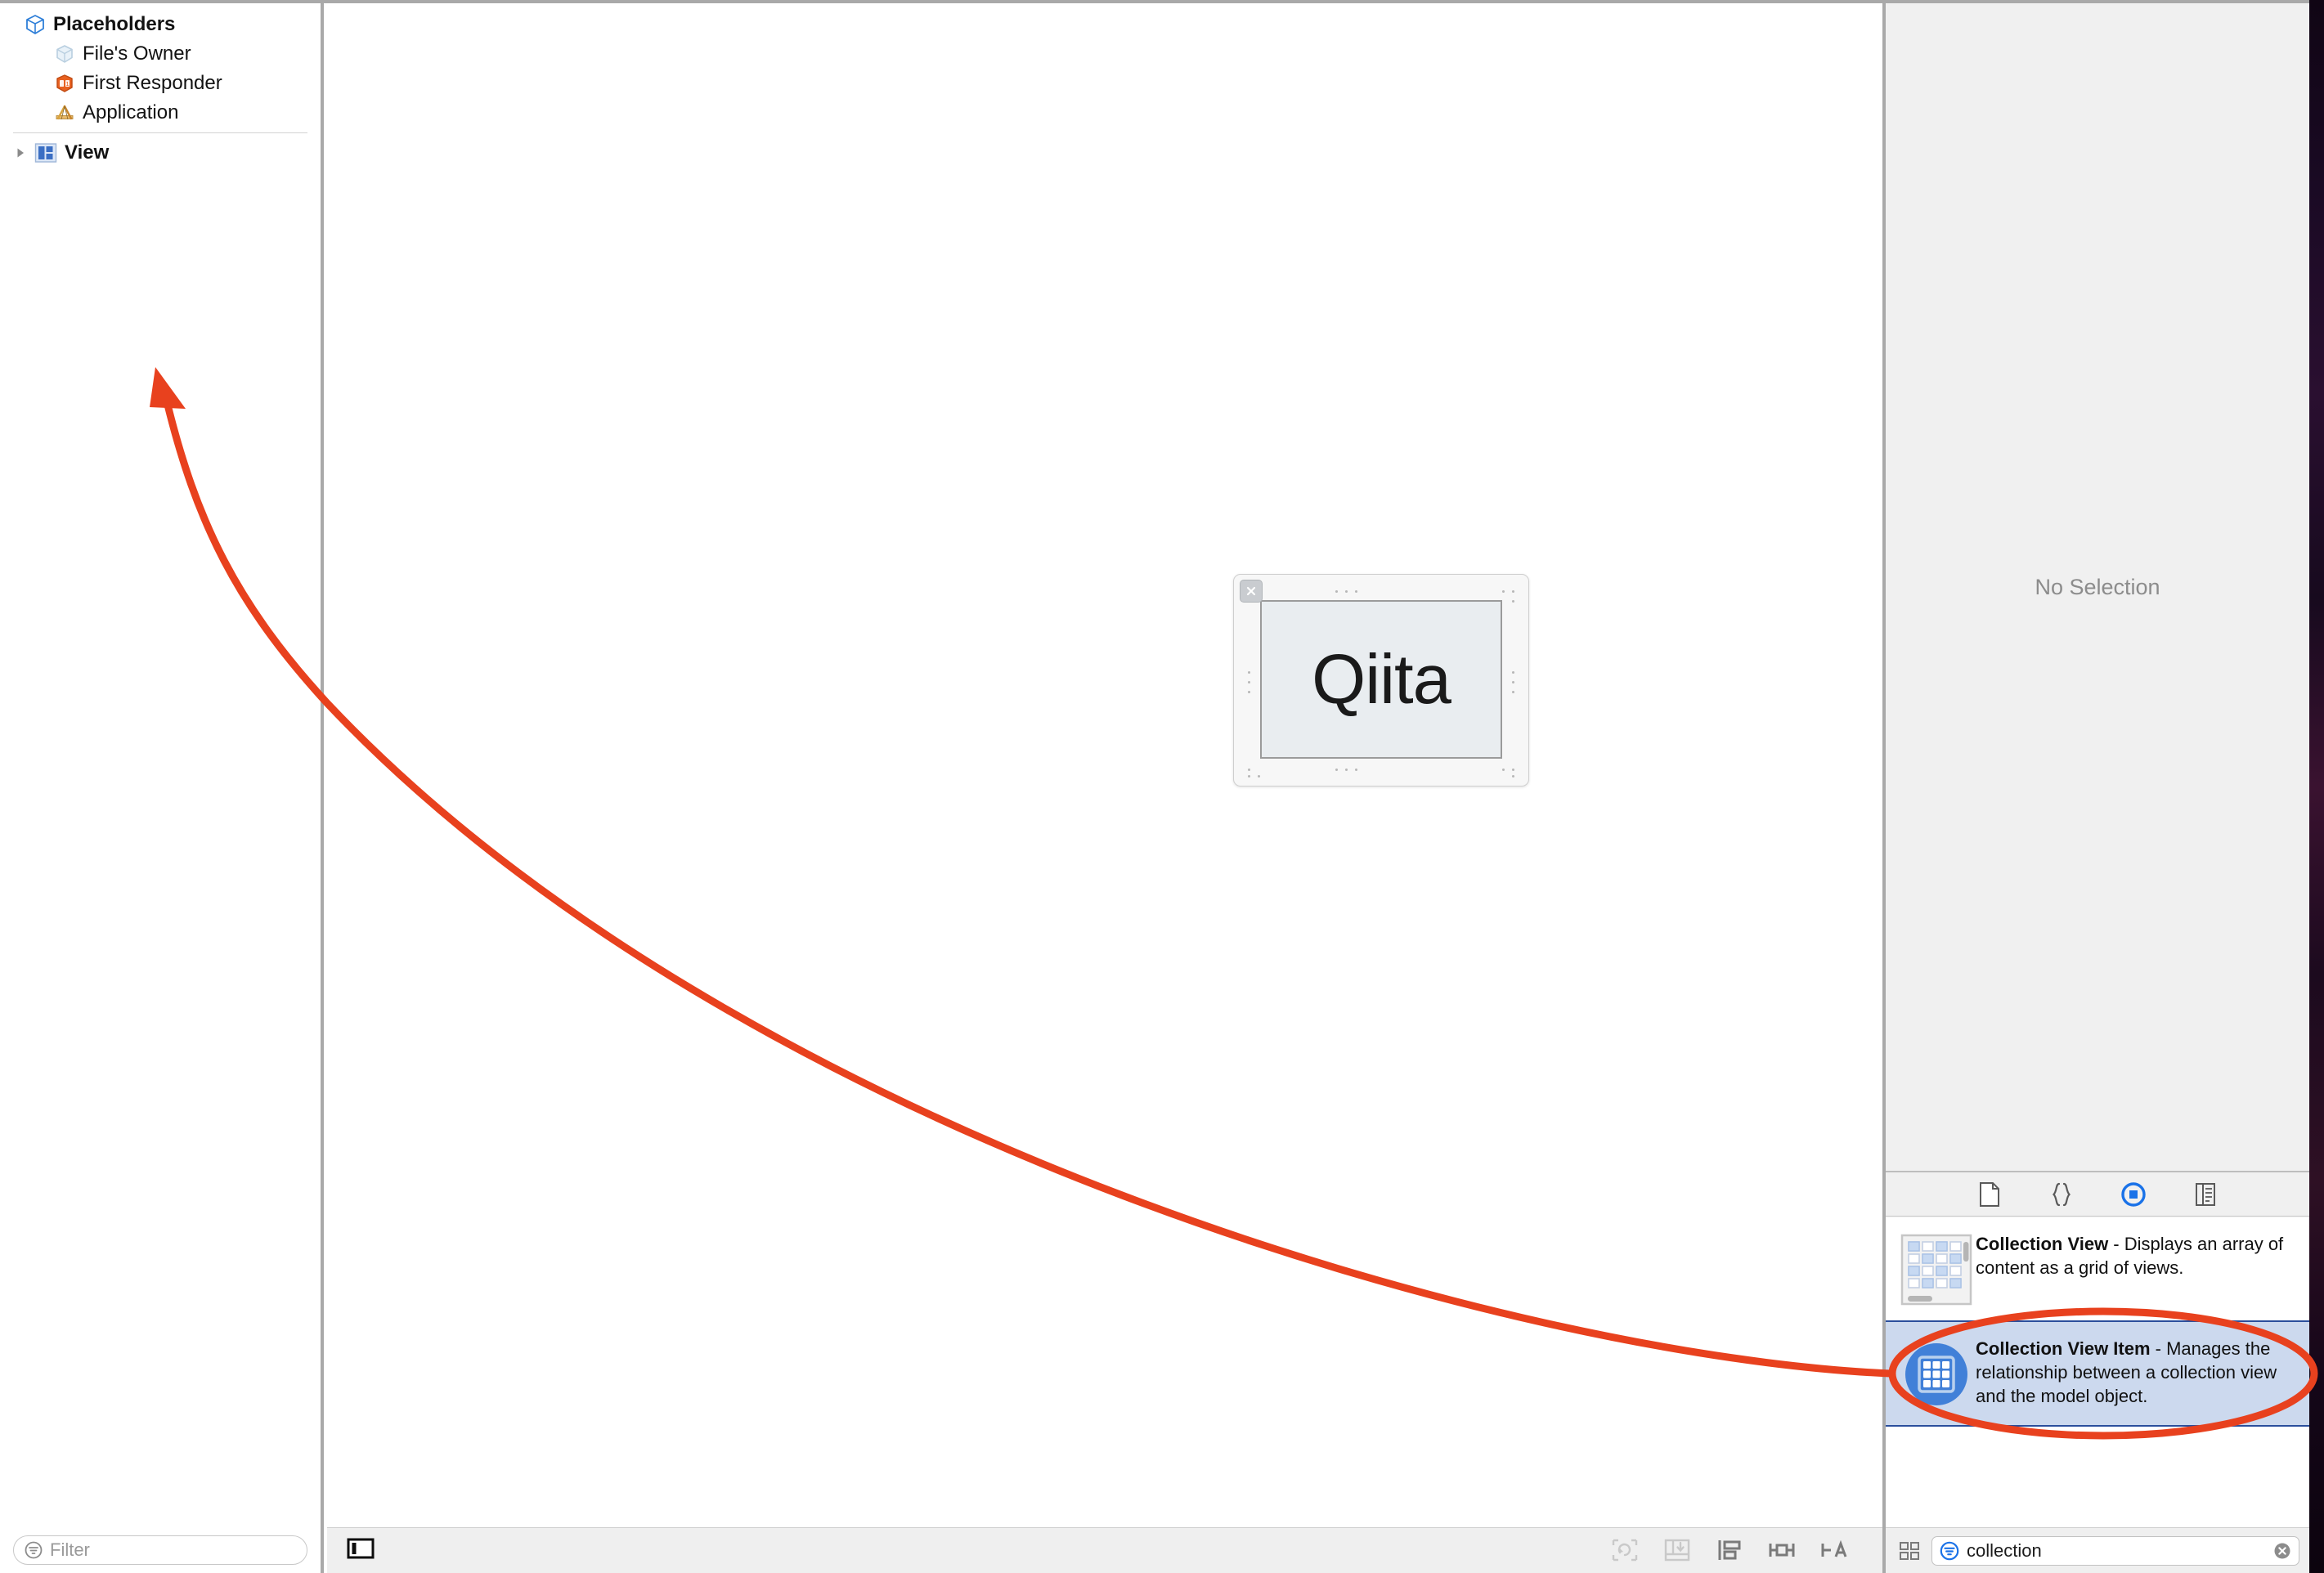  What do you see at coordinates (2133, 1194) in the screenshot?
I see `tab-object-library` at bounding box center [2133, 1194].